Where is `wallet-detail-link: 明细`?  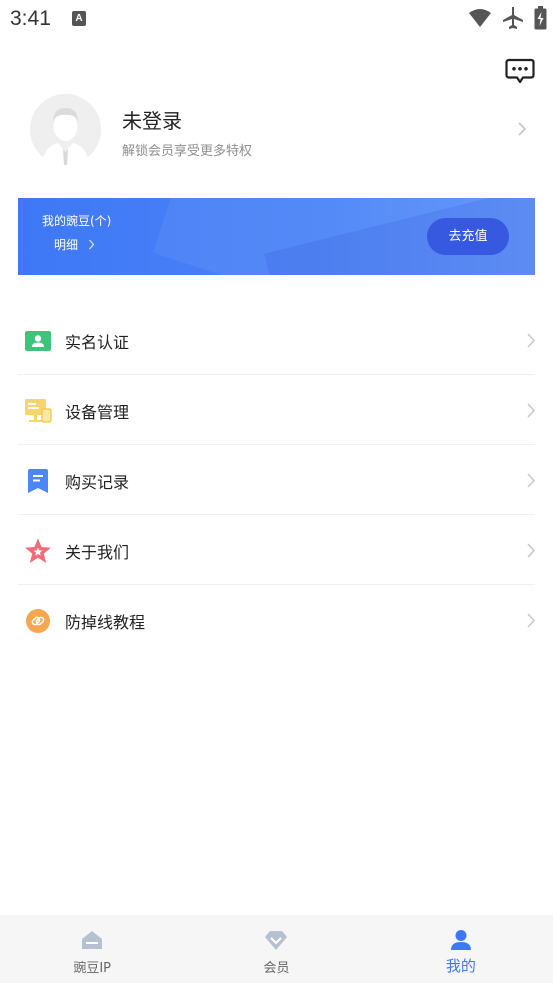
wallet-detail-link: 明细 is located at coordinates (74, 244).